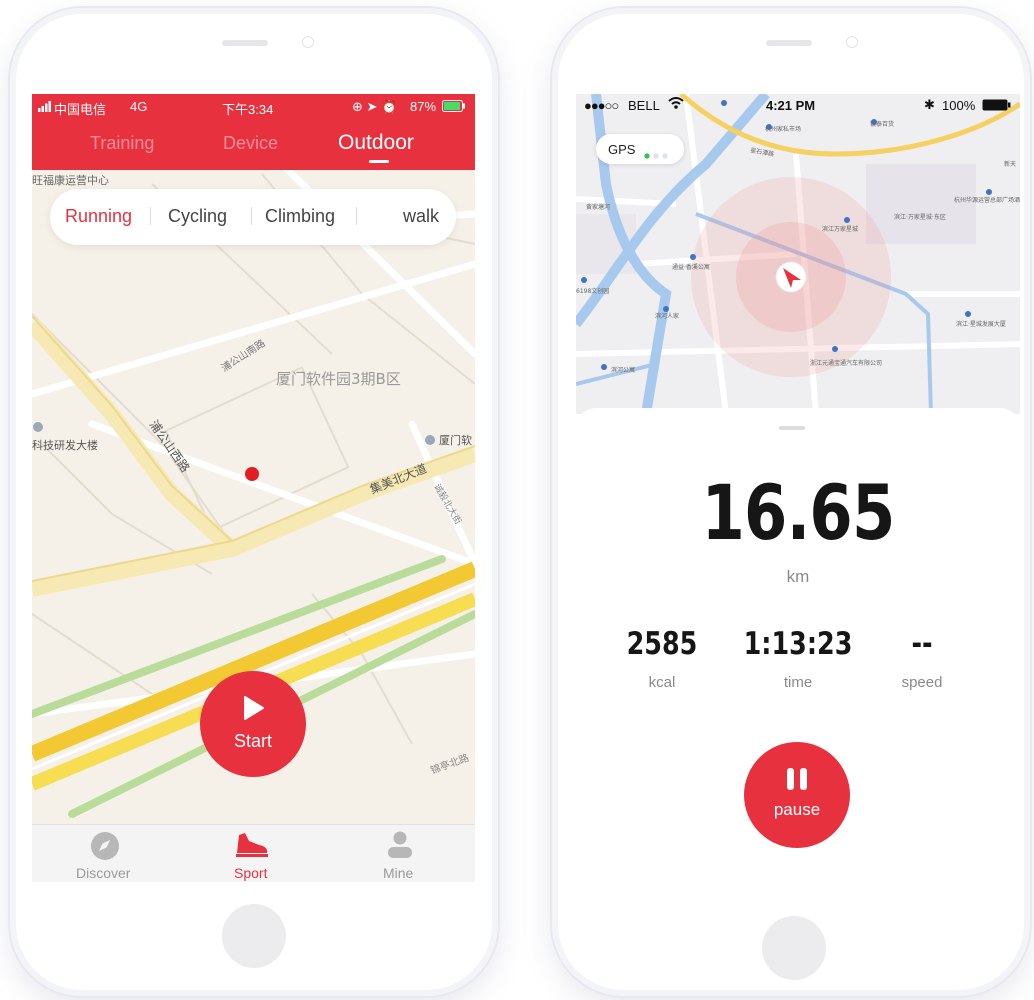  What do you see at coordinates (791, 105) in the screenshot?
I see `clock-text: 4:21 PM` at bounding box center [791, 105].